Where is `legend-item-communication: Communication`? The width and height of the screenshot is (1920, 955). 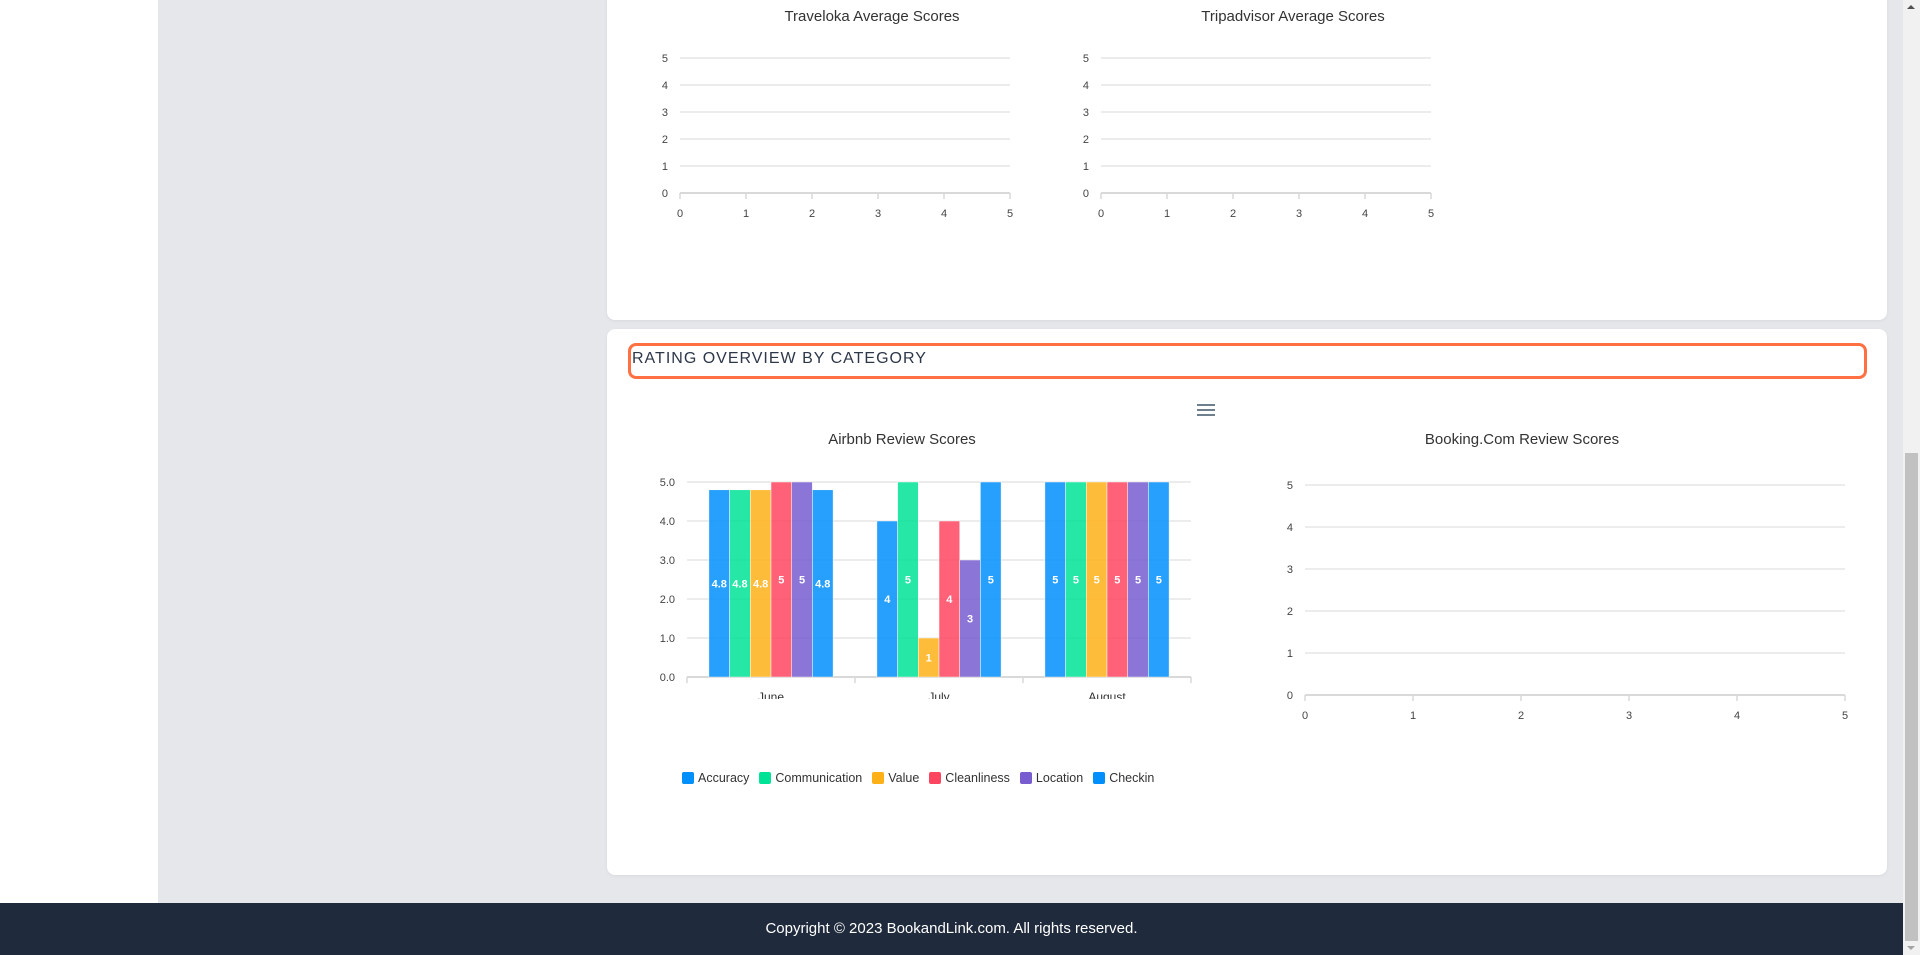 legend-item-communication: Communication is located at coordinates (810, 778).